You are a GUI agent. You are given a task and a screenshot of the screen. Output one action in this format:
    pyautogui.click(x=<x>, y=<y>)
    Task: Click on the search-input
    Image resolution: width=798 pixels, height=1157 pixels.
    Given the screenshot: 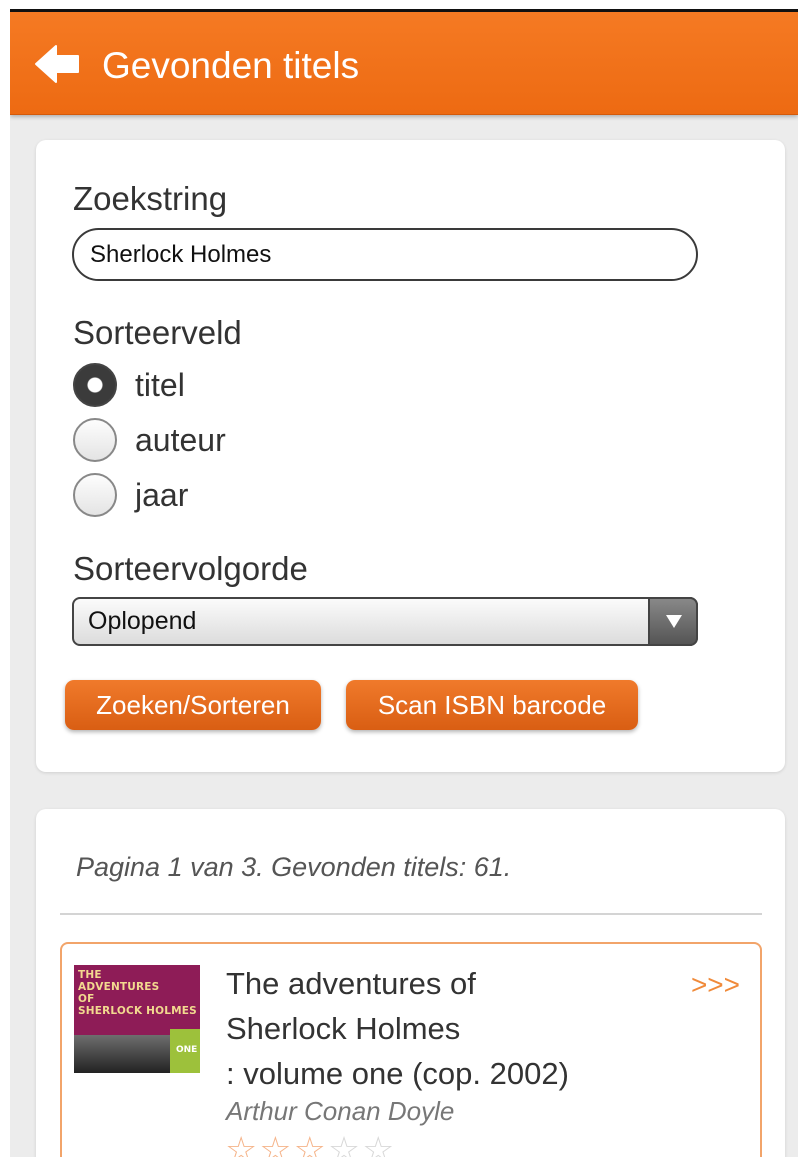 What is the action you would take?
    pyautogui.click(x=385, y=254)
    